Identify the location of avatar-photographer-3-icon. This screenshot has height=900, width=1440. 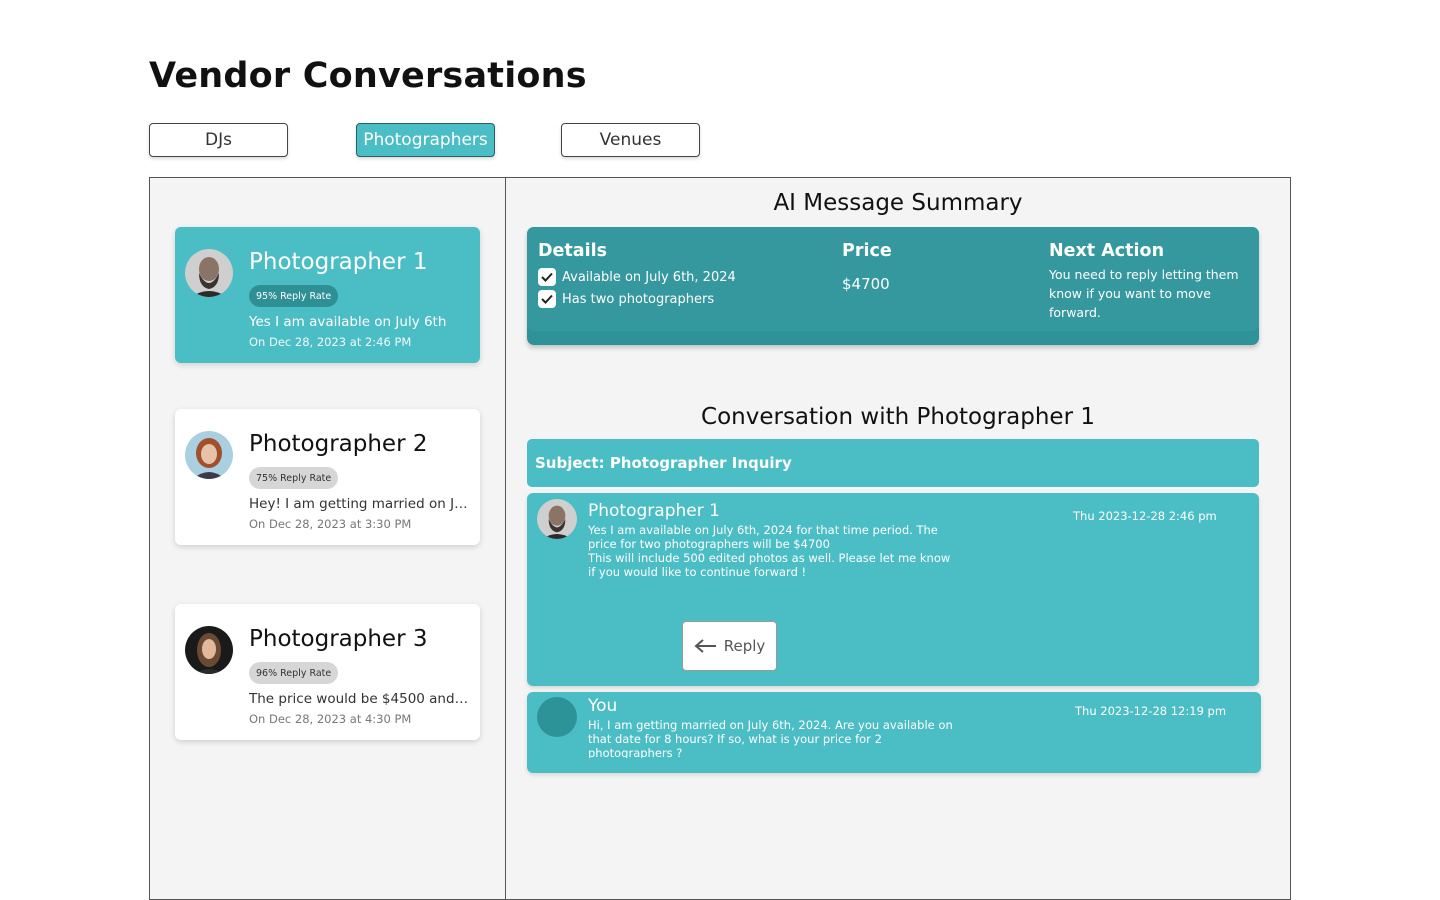
(209, 650).